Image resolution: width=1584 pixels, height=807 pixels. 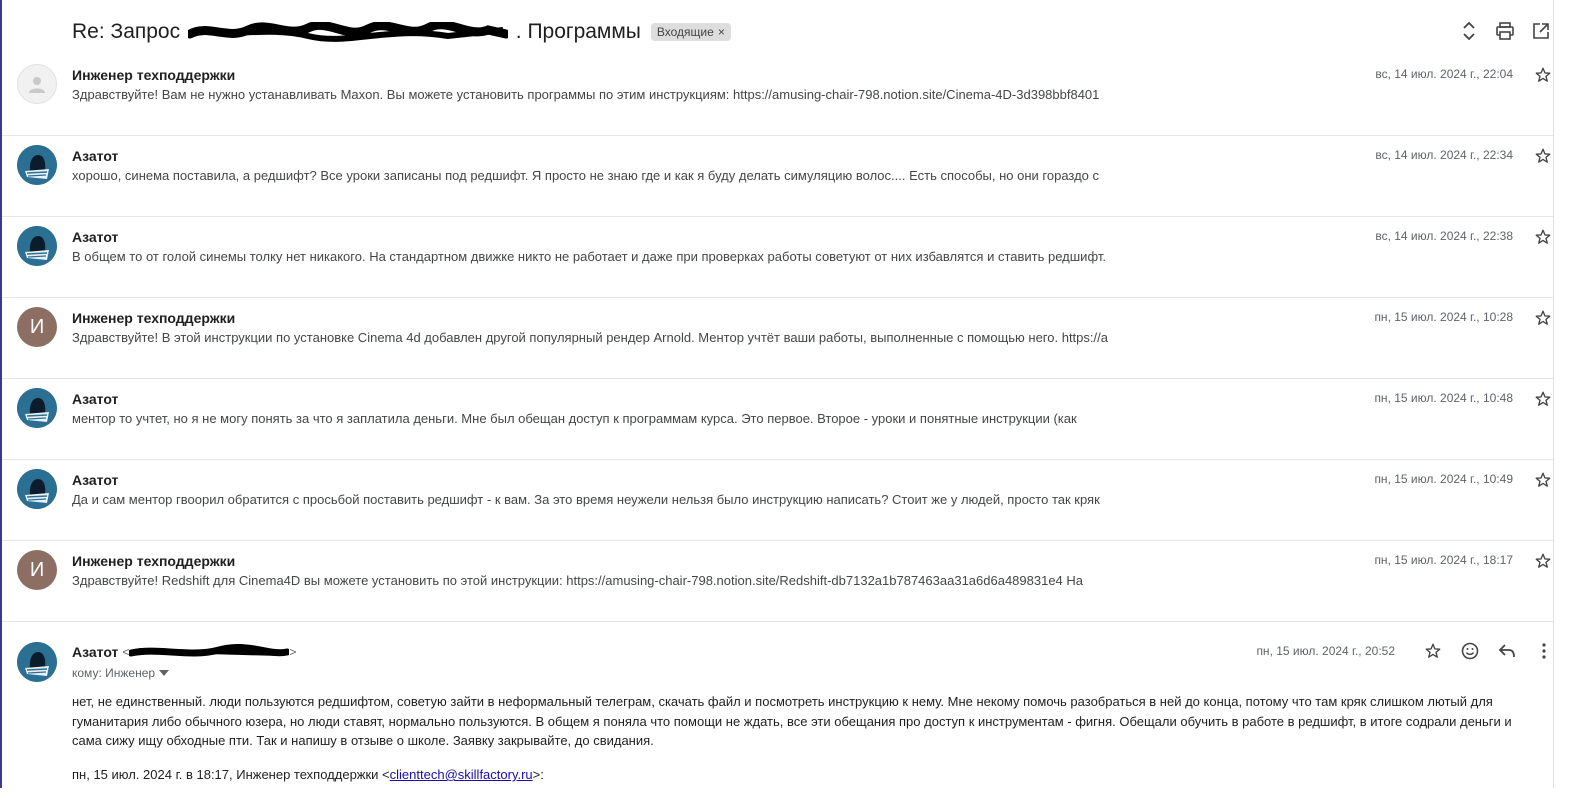 I want to click on open-in-new-icon, so click(x=1541, y=31).